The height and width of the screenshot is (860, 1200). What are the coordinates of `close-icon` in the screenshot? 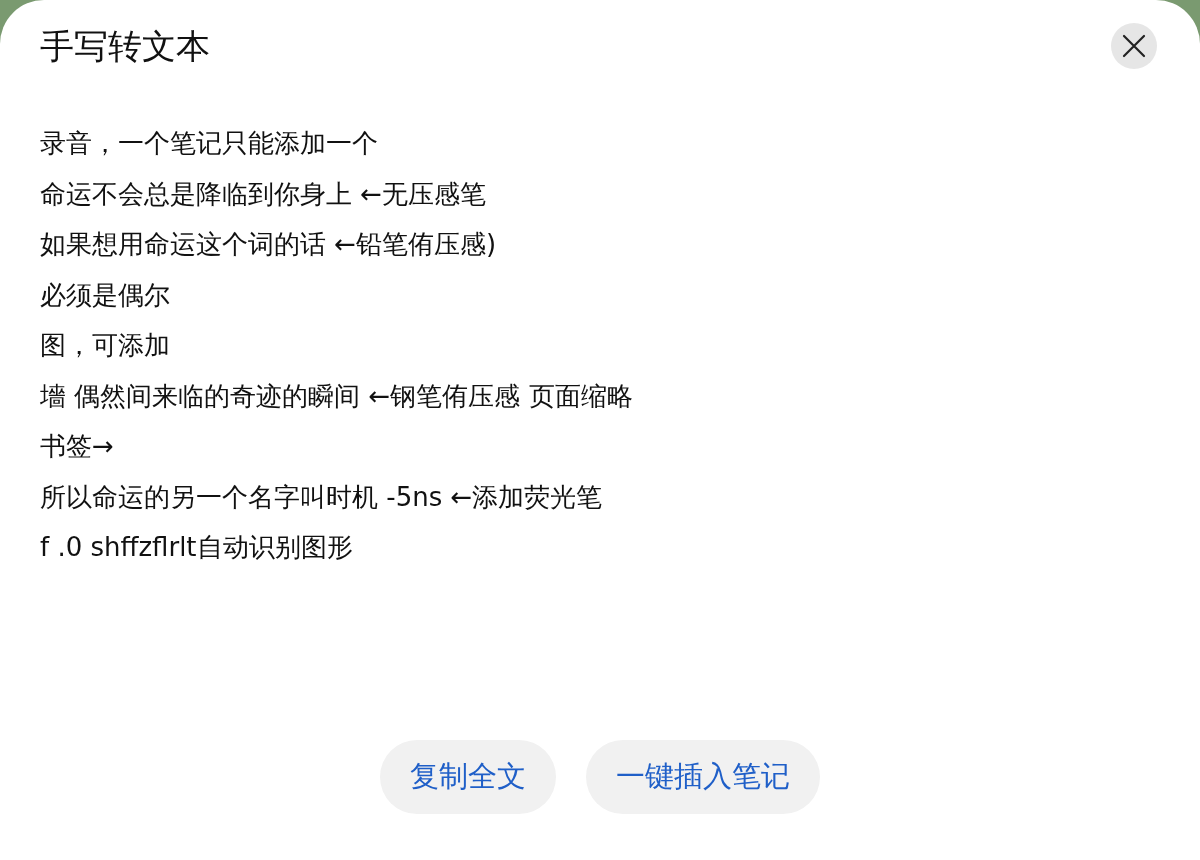 It's located at (1134, 46).